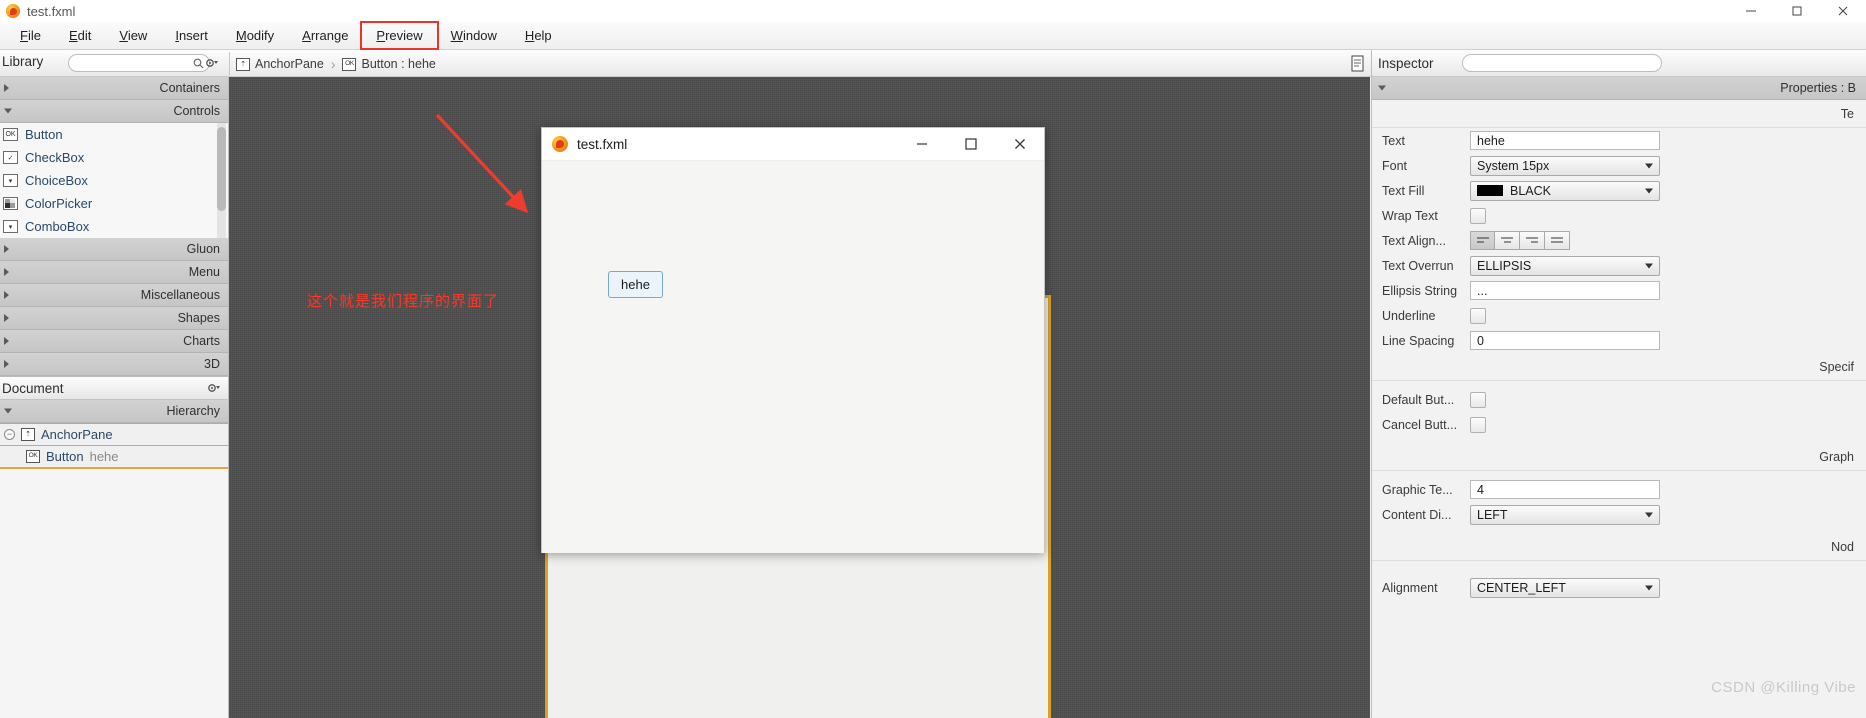  I want to click on app-logo-icon, so click(13, 11).